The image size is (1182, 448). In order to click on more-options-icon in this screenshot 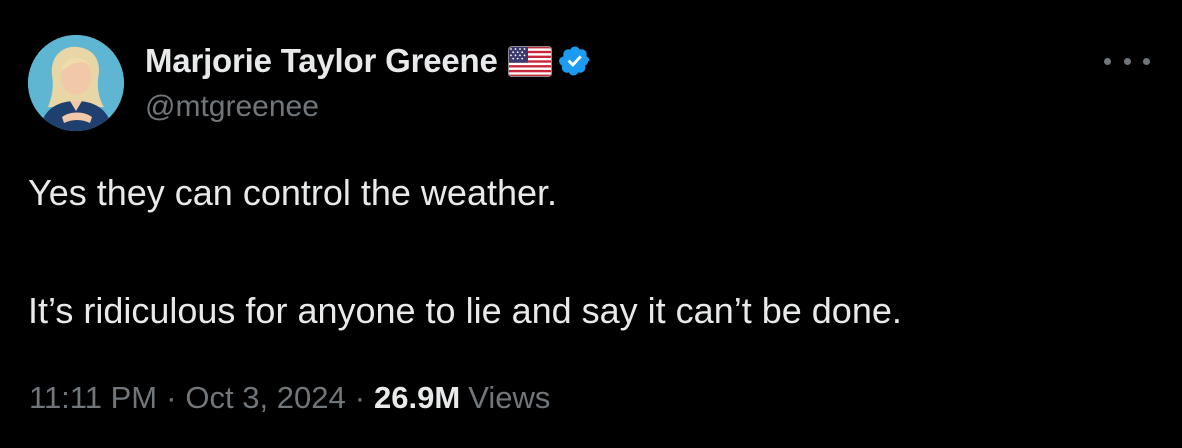, I will do `click(1127, 61)`.